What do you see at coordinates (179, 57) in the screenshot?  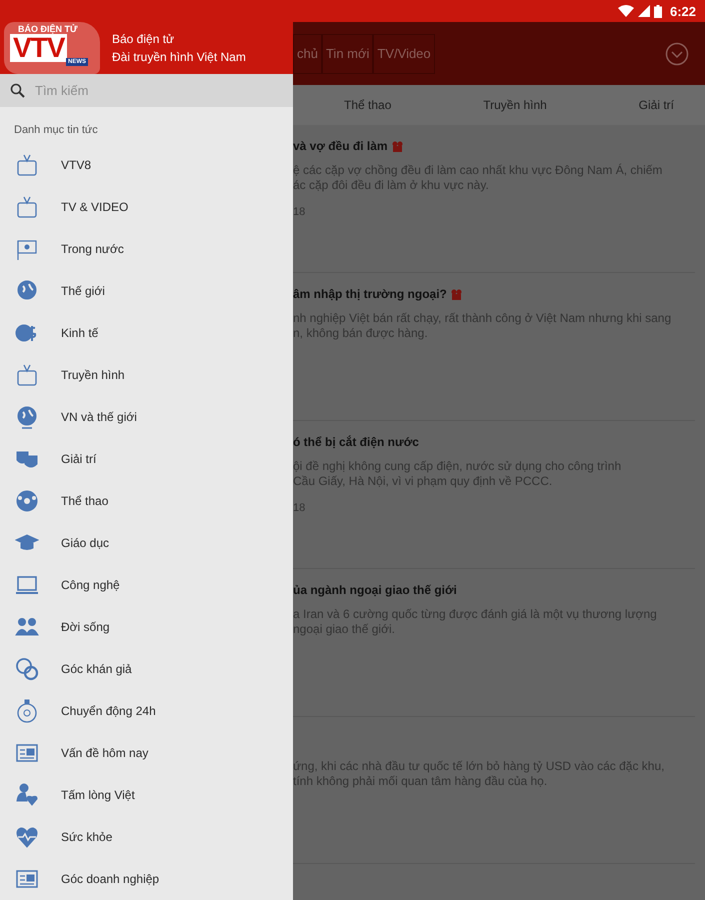 I see `header-subtitle: Đài truyền hình Việt Nam` at bounding box center [179, 57].